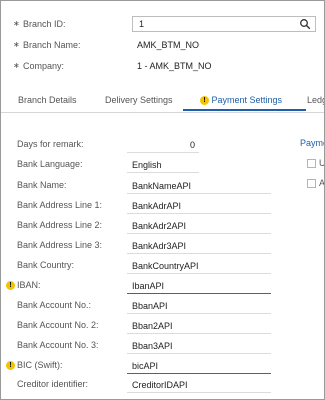 This screenshot has height=400, width=325. Describe the element at coordinates (199, 225) in the screenshot. I see `bank-address-2-input: BankAdr2API` at that location.